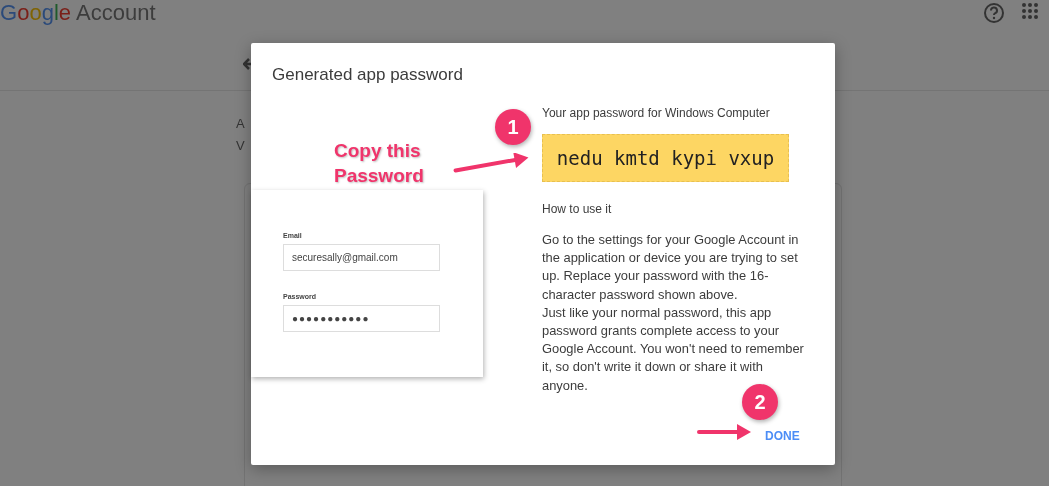  What do you see at coordinates (248, 64) in the screenshot?
I see `back-arrow-icon` at bounding box center [248, 64].